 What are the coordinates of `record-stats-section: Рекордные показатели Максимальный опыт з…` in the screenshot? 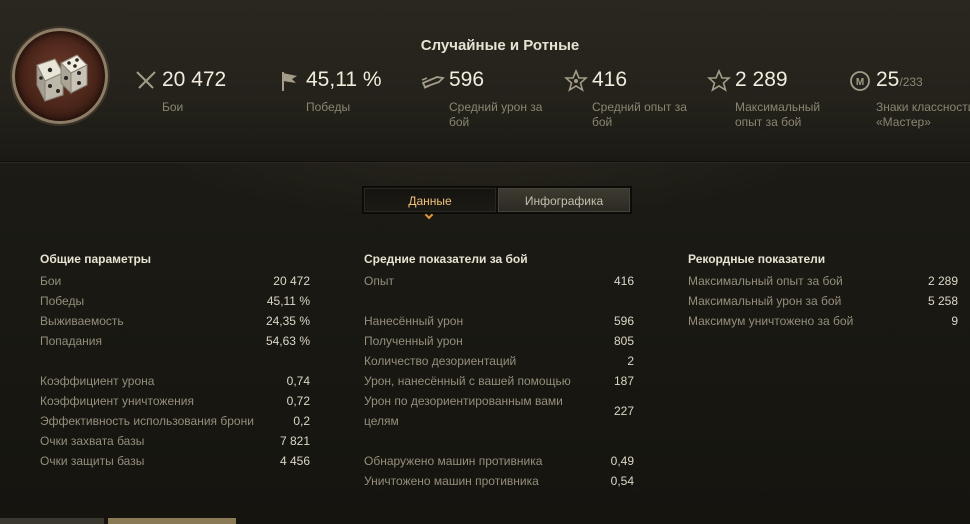 It's located at (823, 291).